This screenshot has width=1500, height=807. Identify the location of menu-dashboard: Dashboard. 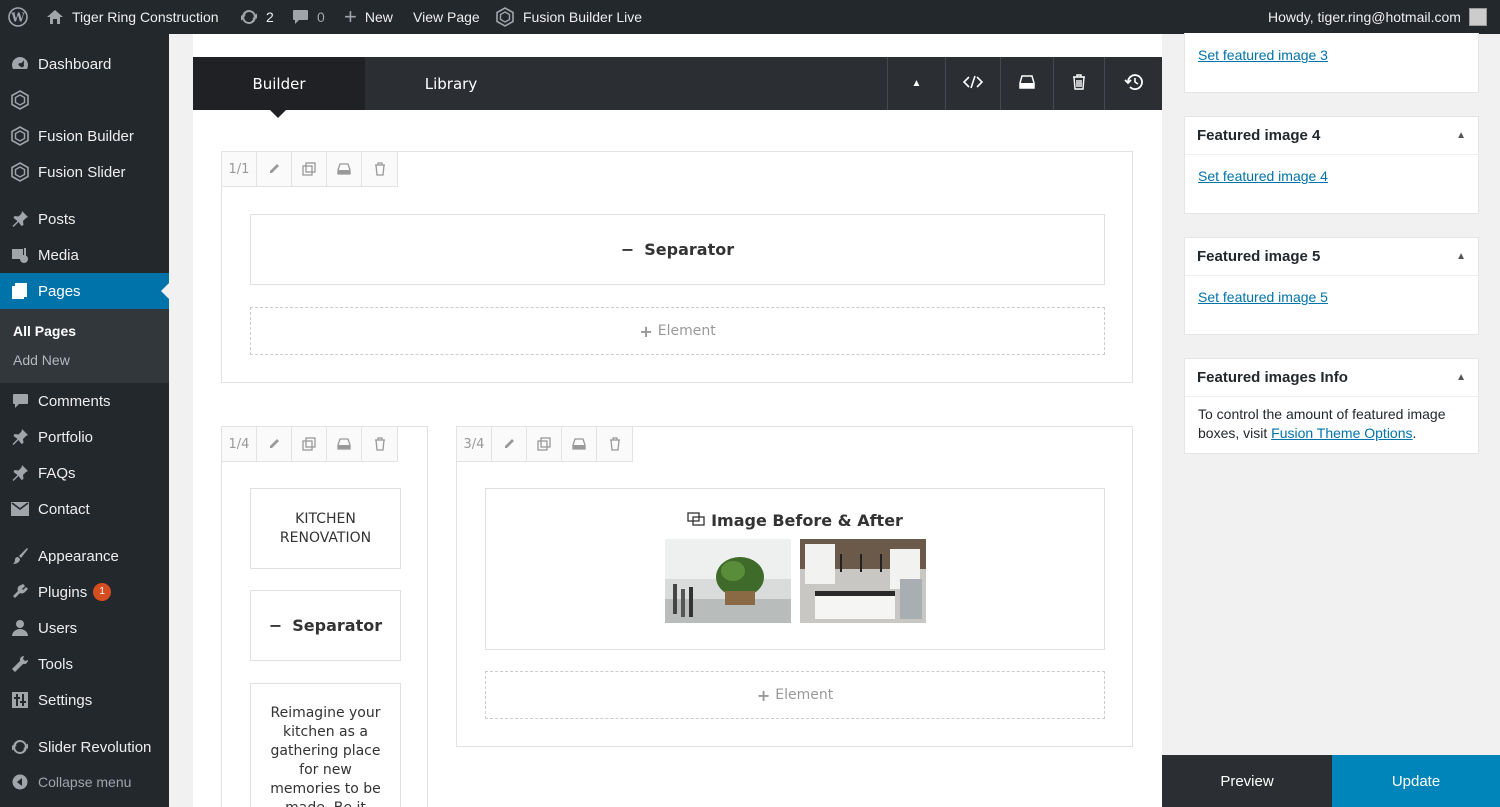
(84, 64).